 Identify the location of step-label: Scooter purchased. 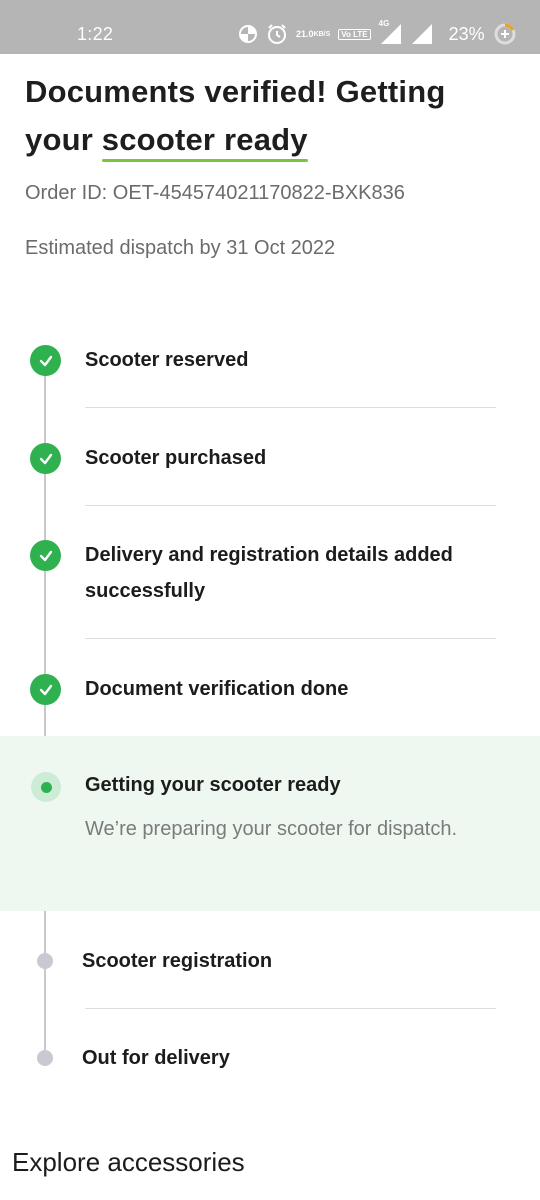
(176, 458).